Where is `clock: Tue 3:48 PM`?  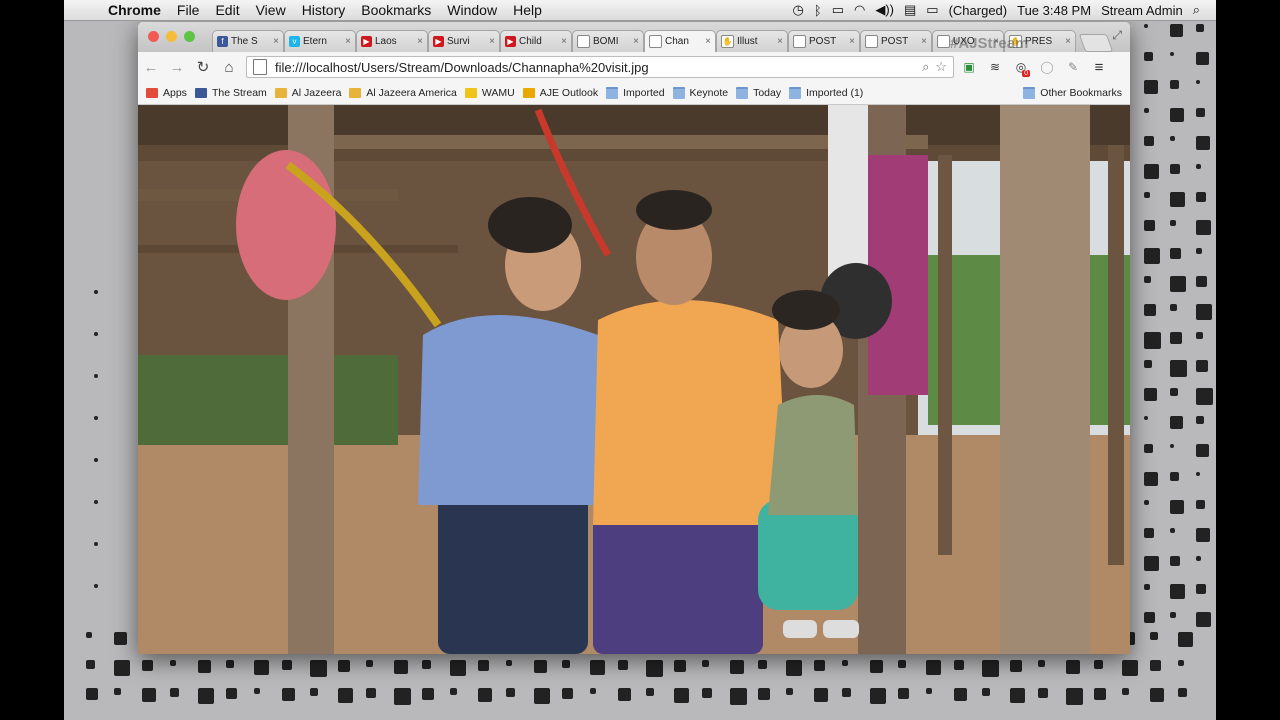
clock: Tue 3:48 PM is located at coordinates (1054, 10).